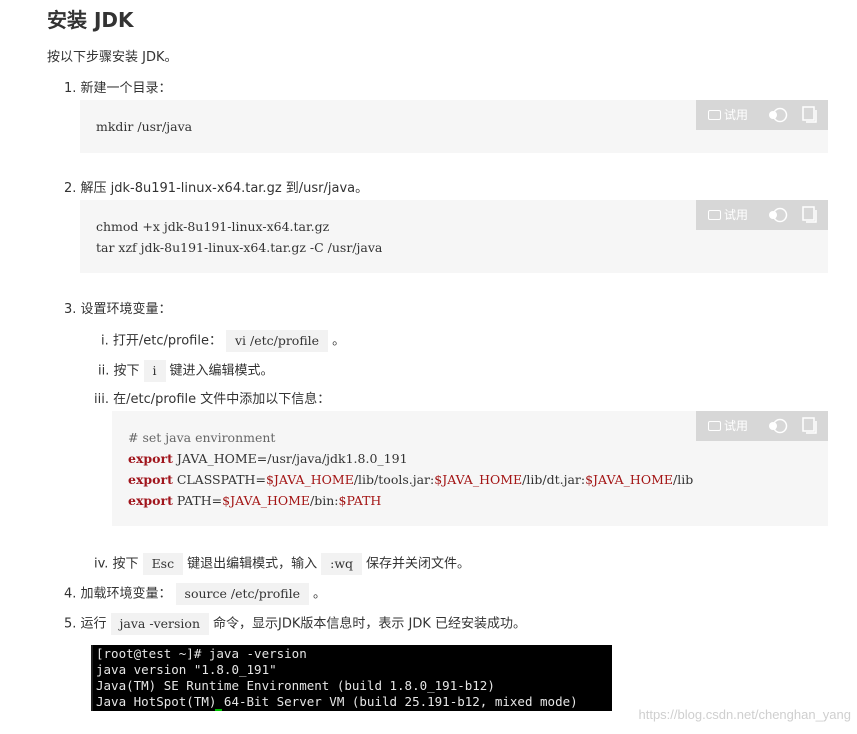 This screenshot has width=857, height=734. I want to click on inline-code: :wq, so click(342, 564).